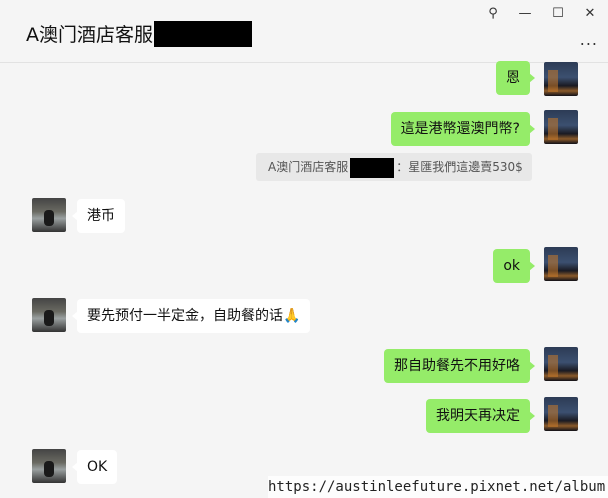  What do you see at coordinates (514, 266) in the screenshot?
I see `message-bubble-sent: ok` at bounding box center [514, 266].